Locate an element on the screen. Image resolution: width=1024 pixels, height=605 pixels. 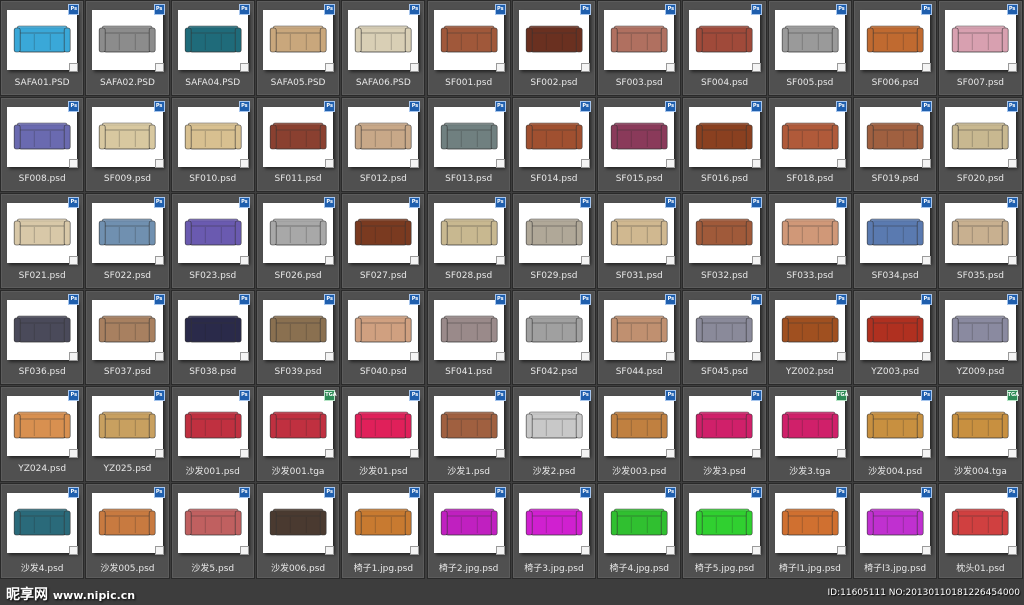
file-thumbnail: Ps SF004.psd is located at coordinates (724, 48).